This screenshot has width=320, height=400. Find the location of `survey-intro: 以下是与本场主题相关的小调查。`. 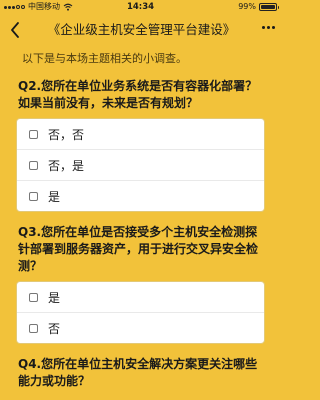

survey-intro: 以下是与本场主题相关的小调查。 is located at coordinates (104, 58).